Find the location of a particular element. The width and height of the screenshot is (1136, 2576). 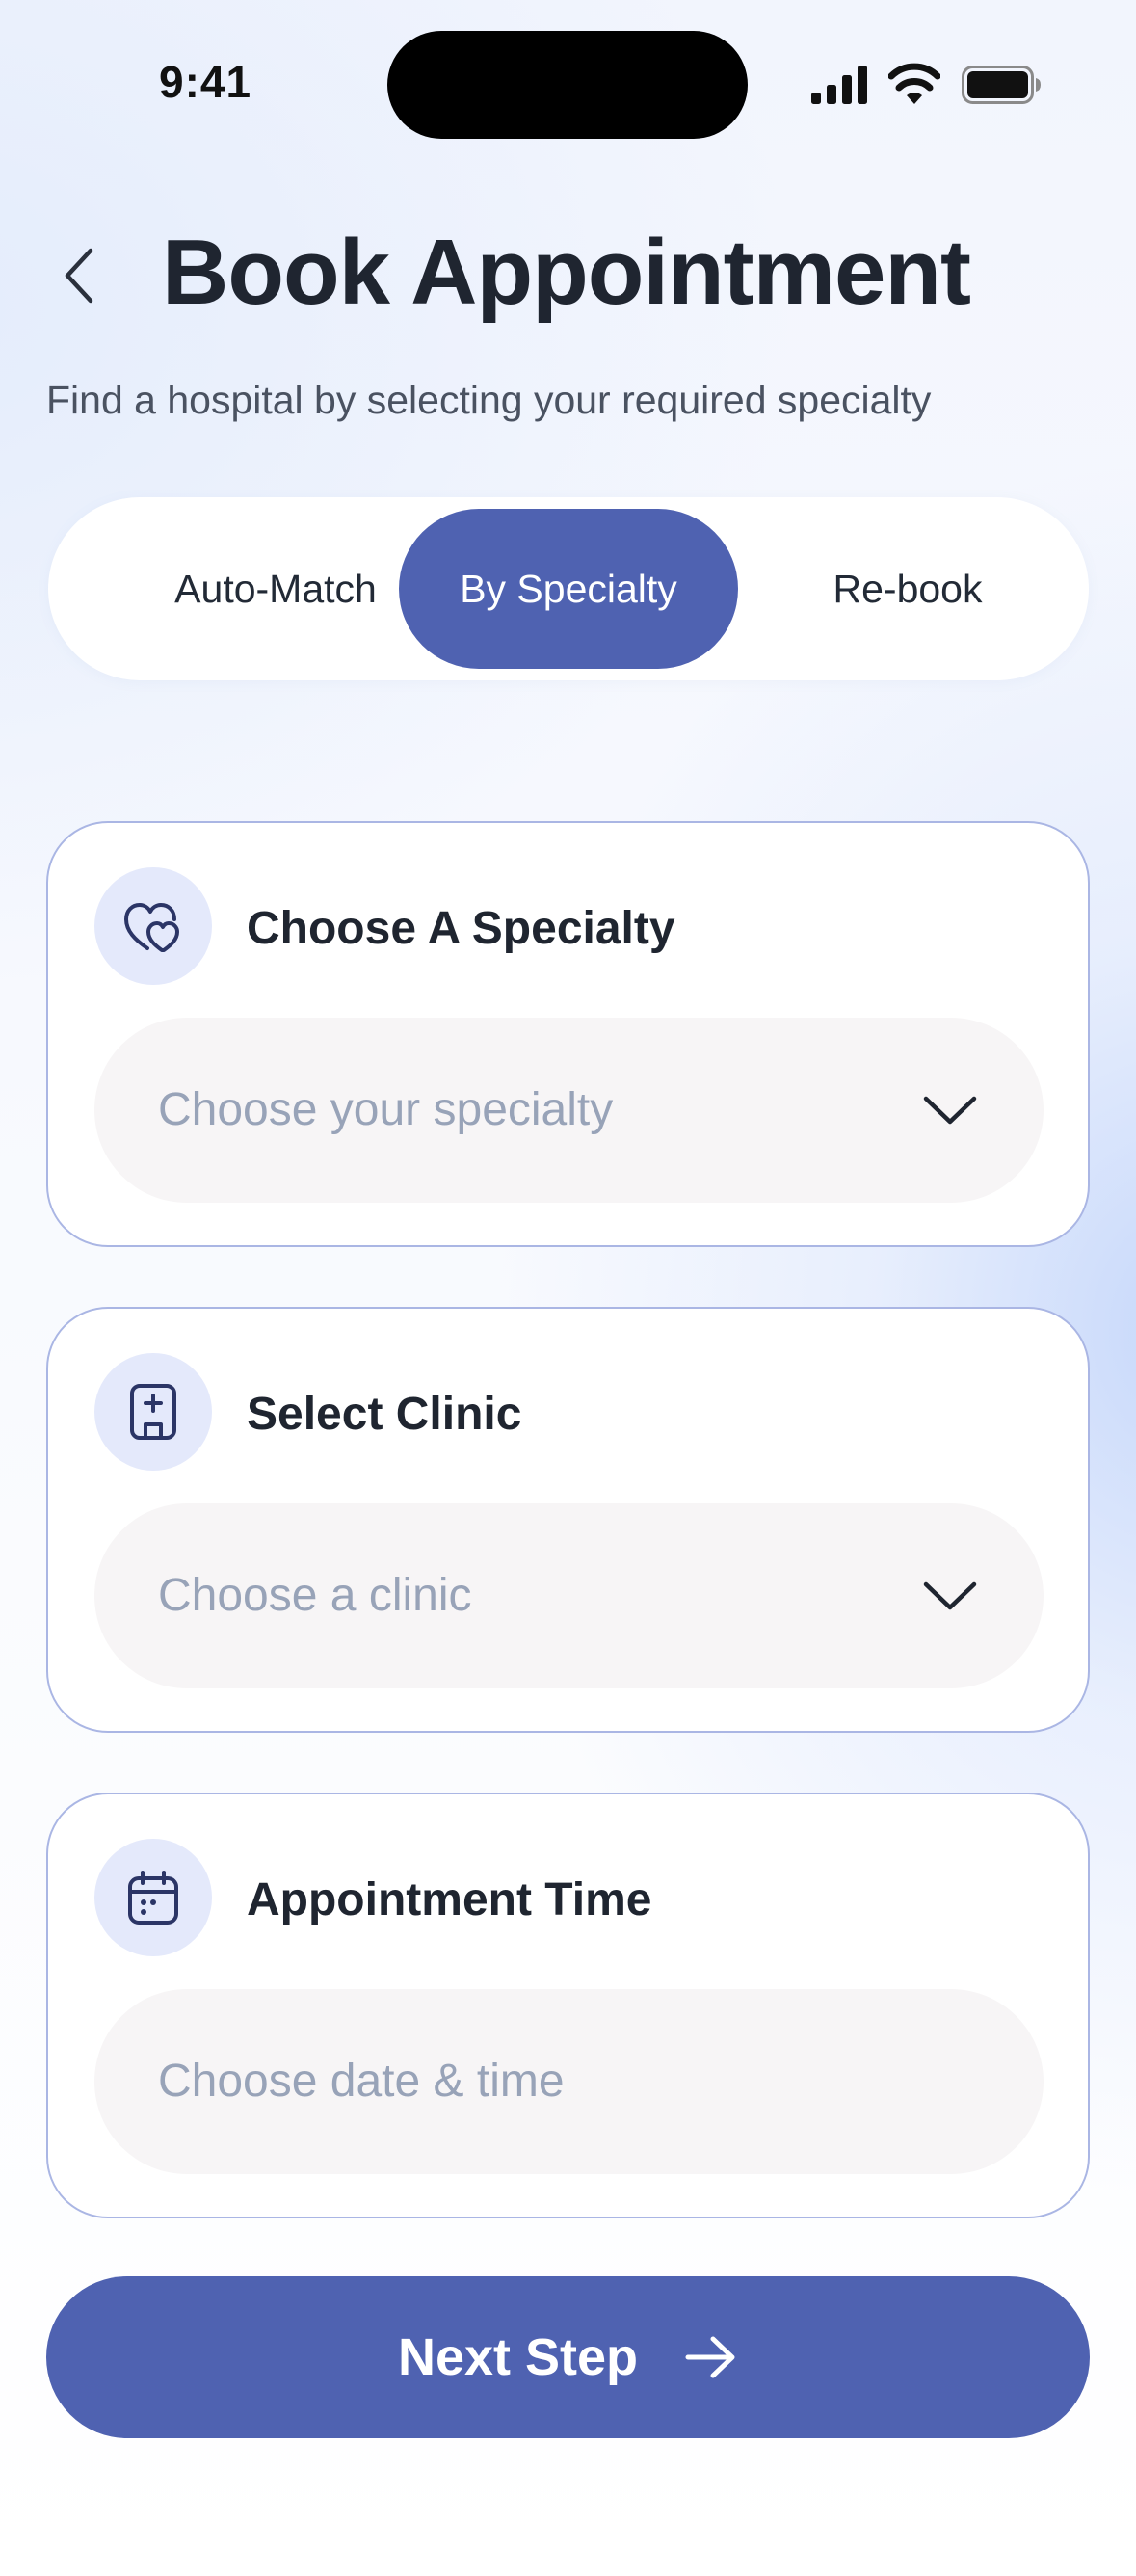

next-step-label: Next Step is located at coordinates (518, 2357).